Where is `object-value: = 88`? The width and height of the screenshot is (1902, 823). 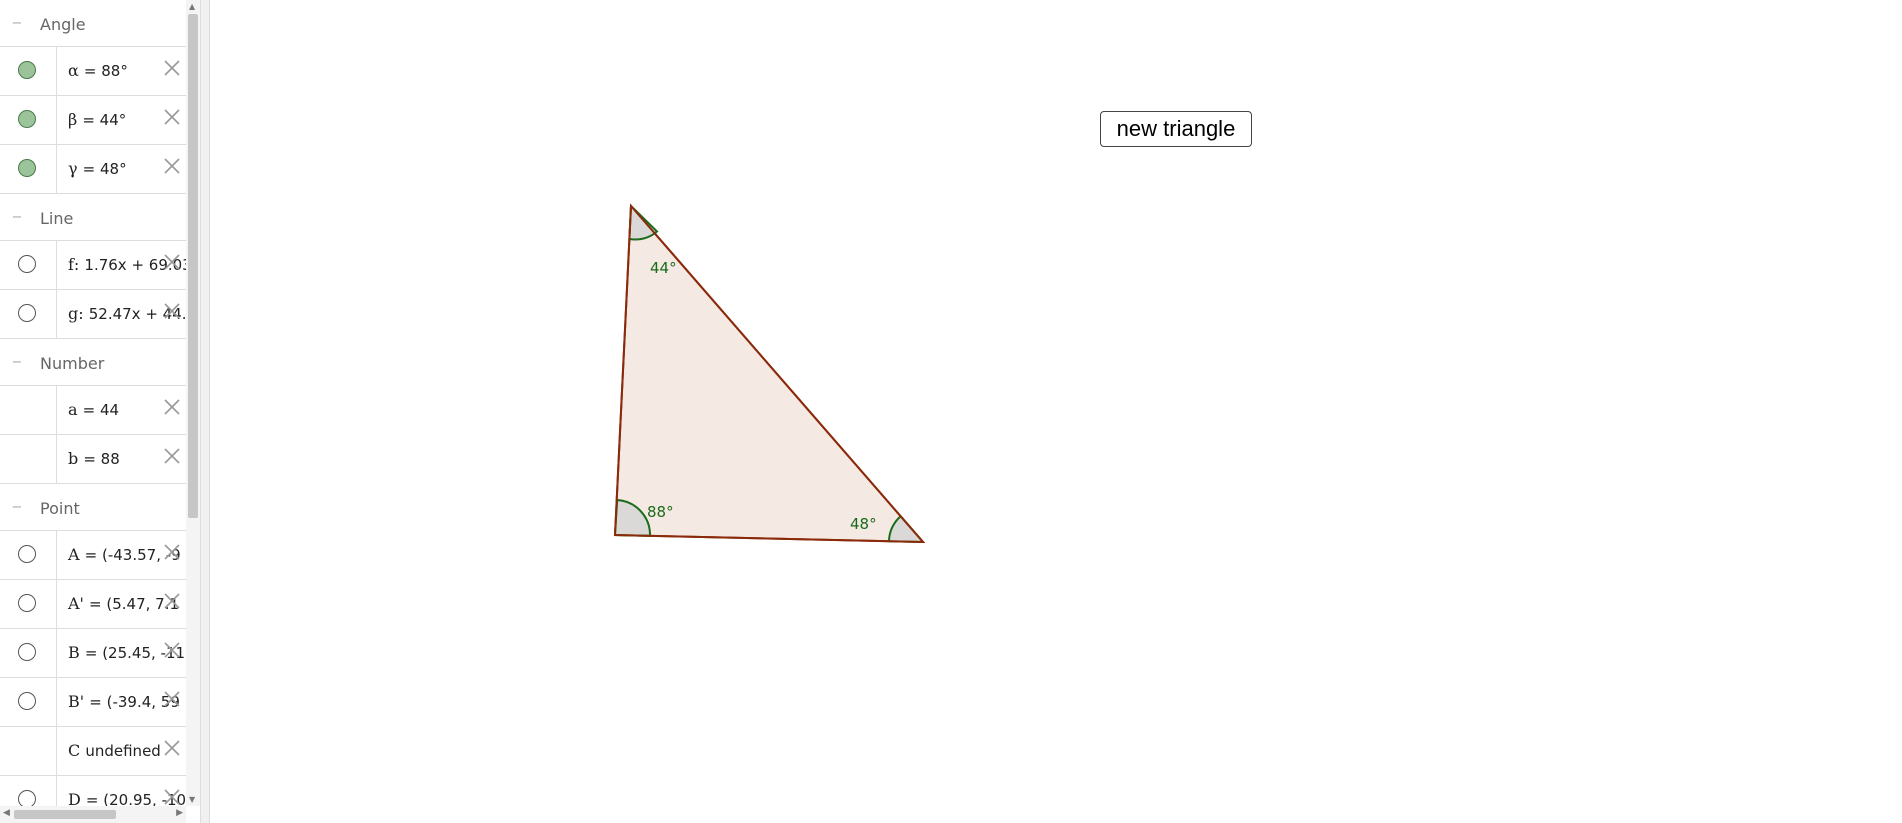 object-value: = 88 is located at coordinates (101, 459).